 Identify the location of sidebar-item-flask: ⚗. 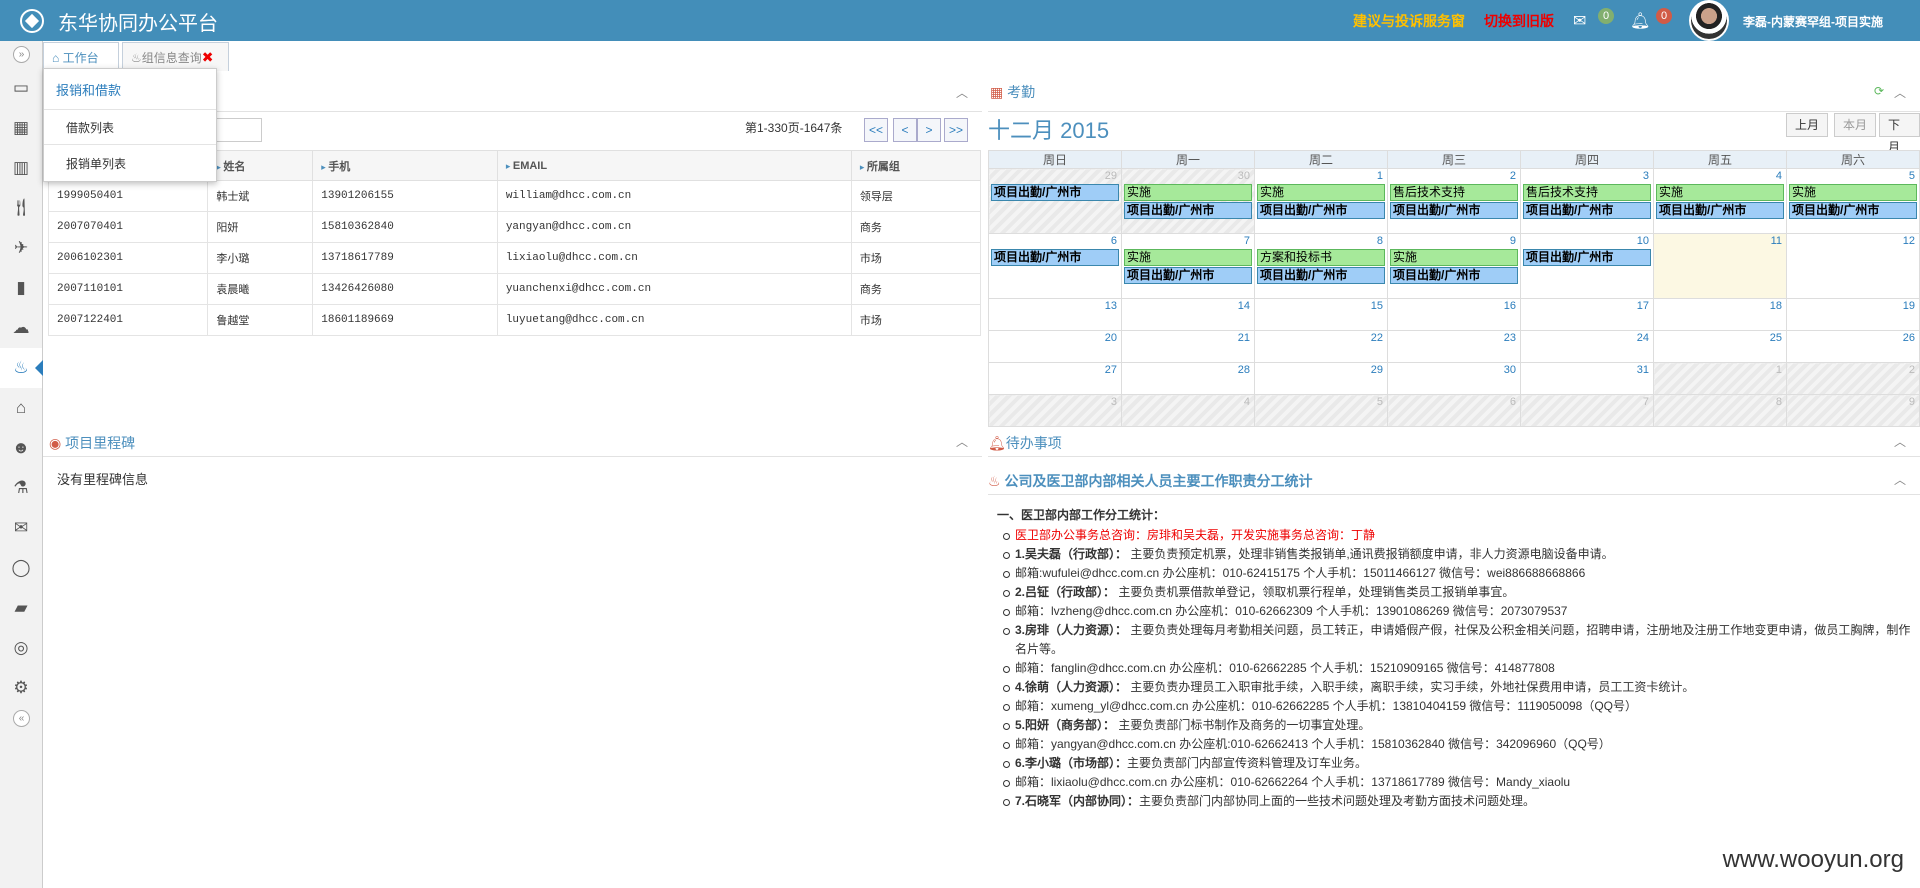
(21, 488).